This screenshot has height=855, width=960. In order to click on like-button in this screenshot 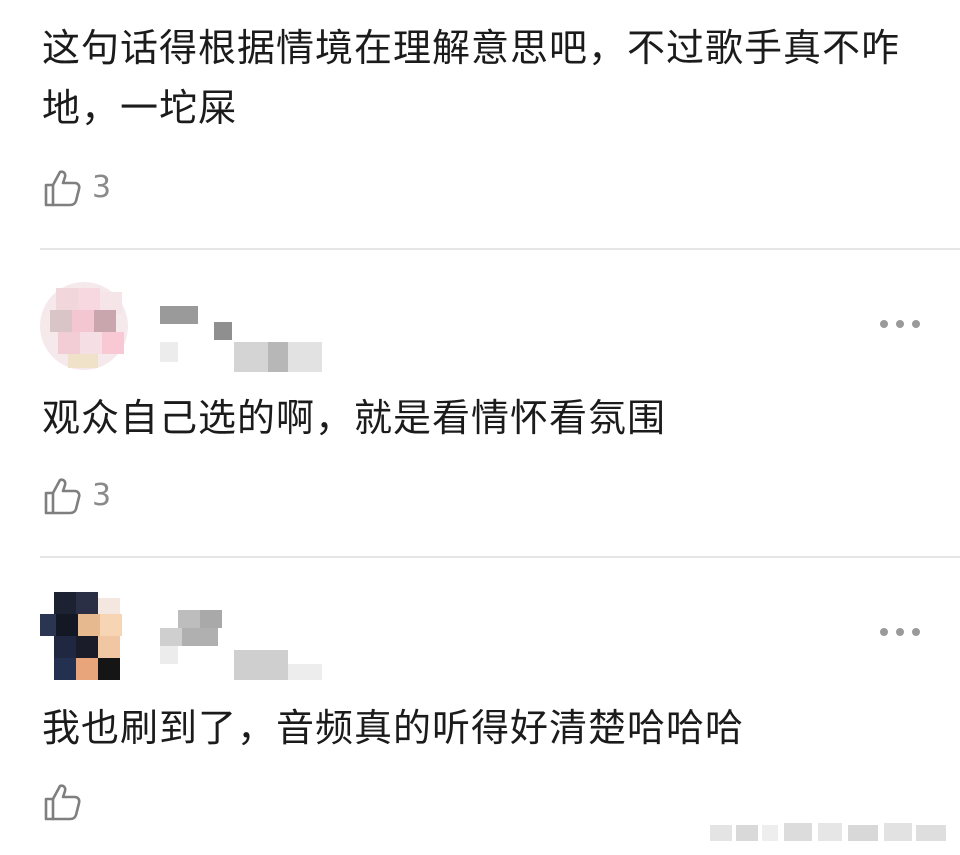, I will do `click(67, 802)`.